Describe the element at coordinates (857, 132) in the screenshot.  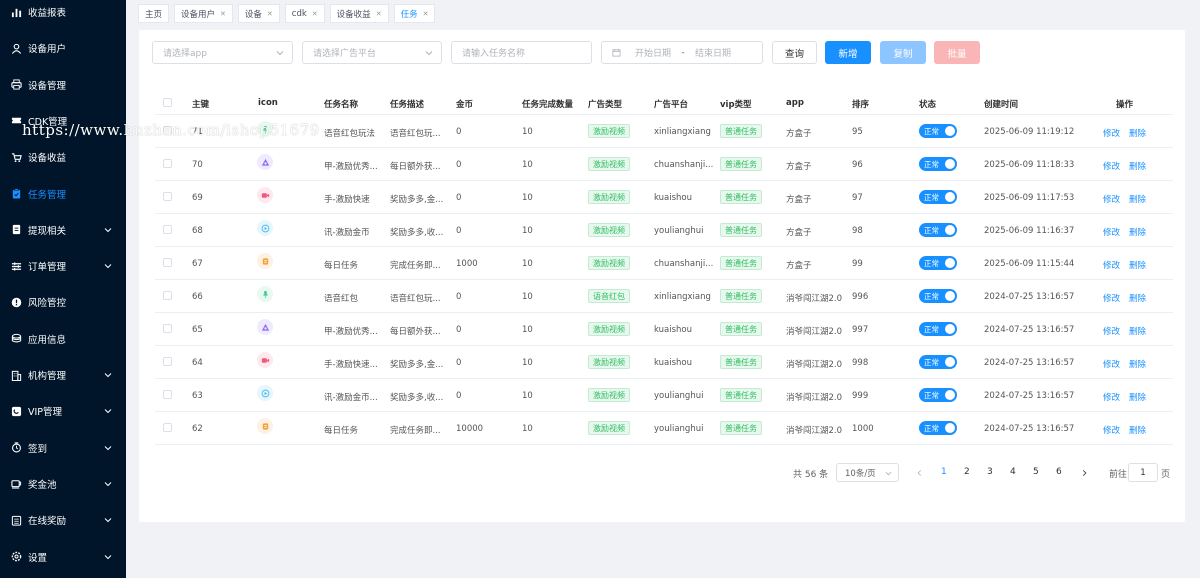
I see `cell-sort: 95` at that location.